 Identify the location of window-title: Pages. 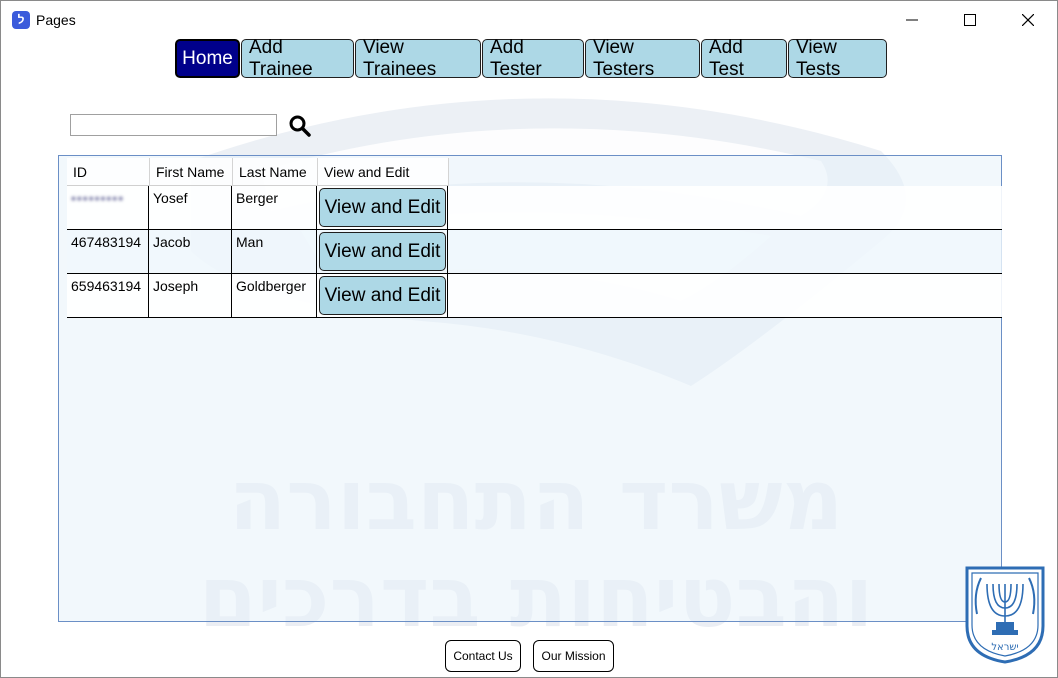
(56, 20).